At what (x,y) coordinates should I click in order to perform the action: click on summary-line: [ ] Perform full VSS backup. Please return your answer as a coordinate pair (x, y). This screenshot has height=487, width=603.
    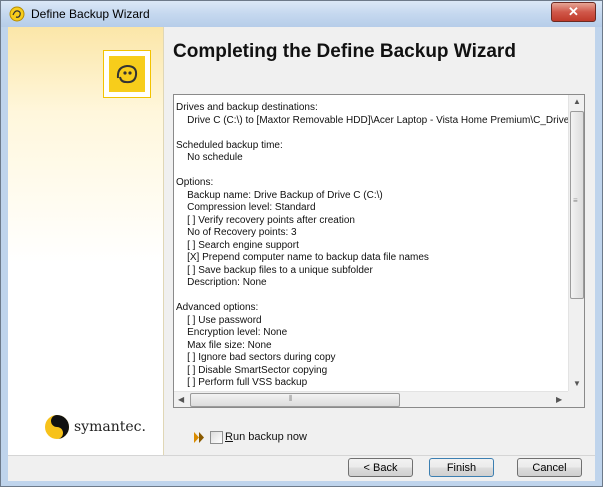
    Looking at the image, I should click on (242, 382).